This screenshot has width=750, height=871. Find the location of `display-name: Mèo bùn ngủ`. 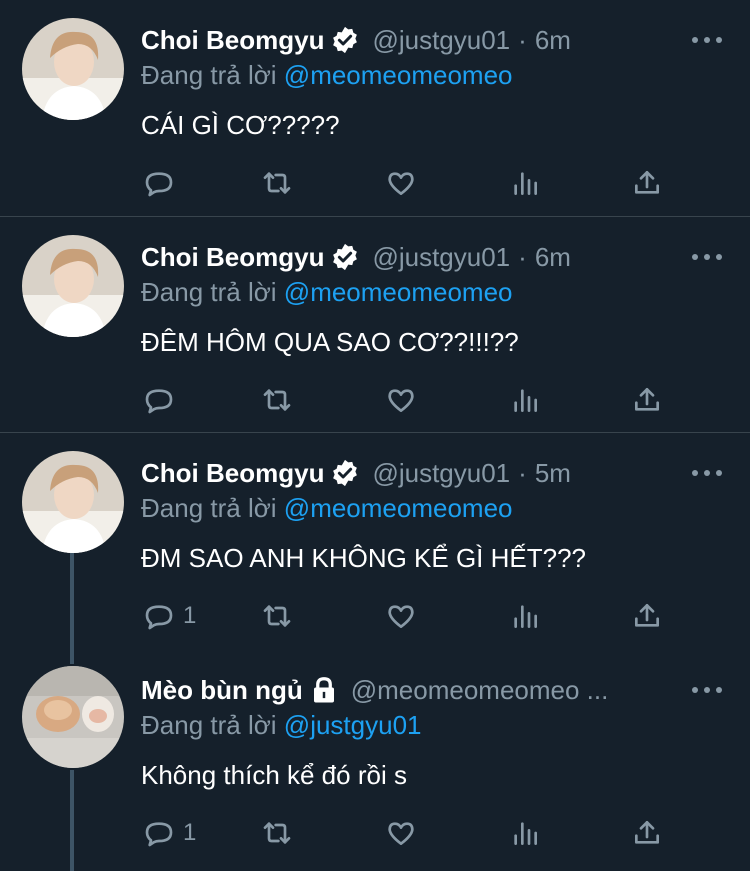

display-name: Mèo bùn ngủ is located at coordinates (222, 690).